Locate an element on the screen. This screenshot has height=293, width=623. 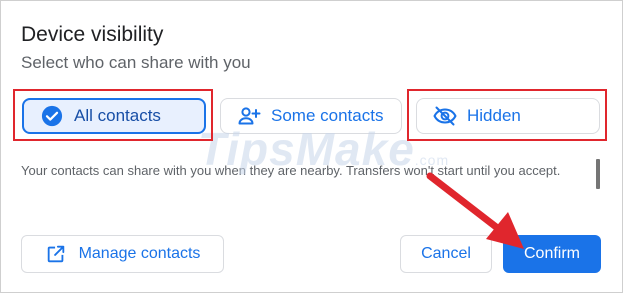
all-contacts-option: All contacts is located at coordinates (114, 116).